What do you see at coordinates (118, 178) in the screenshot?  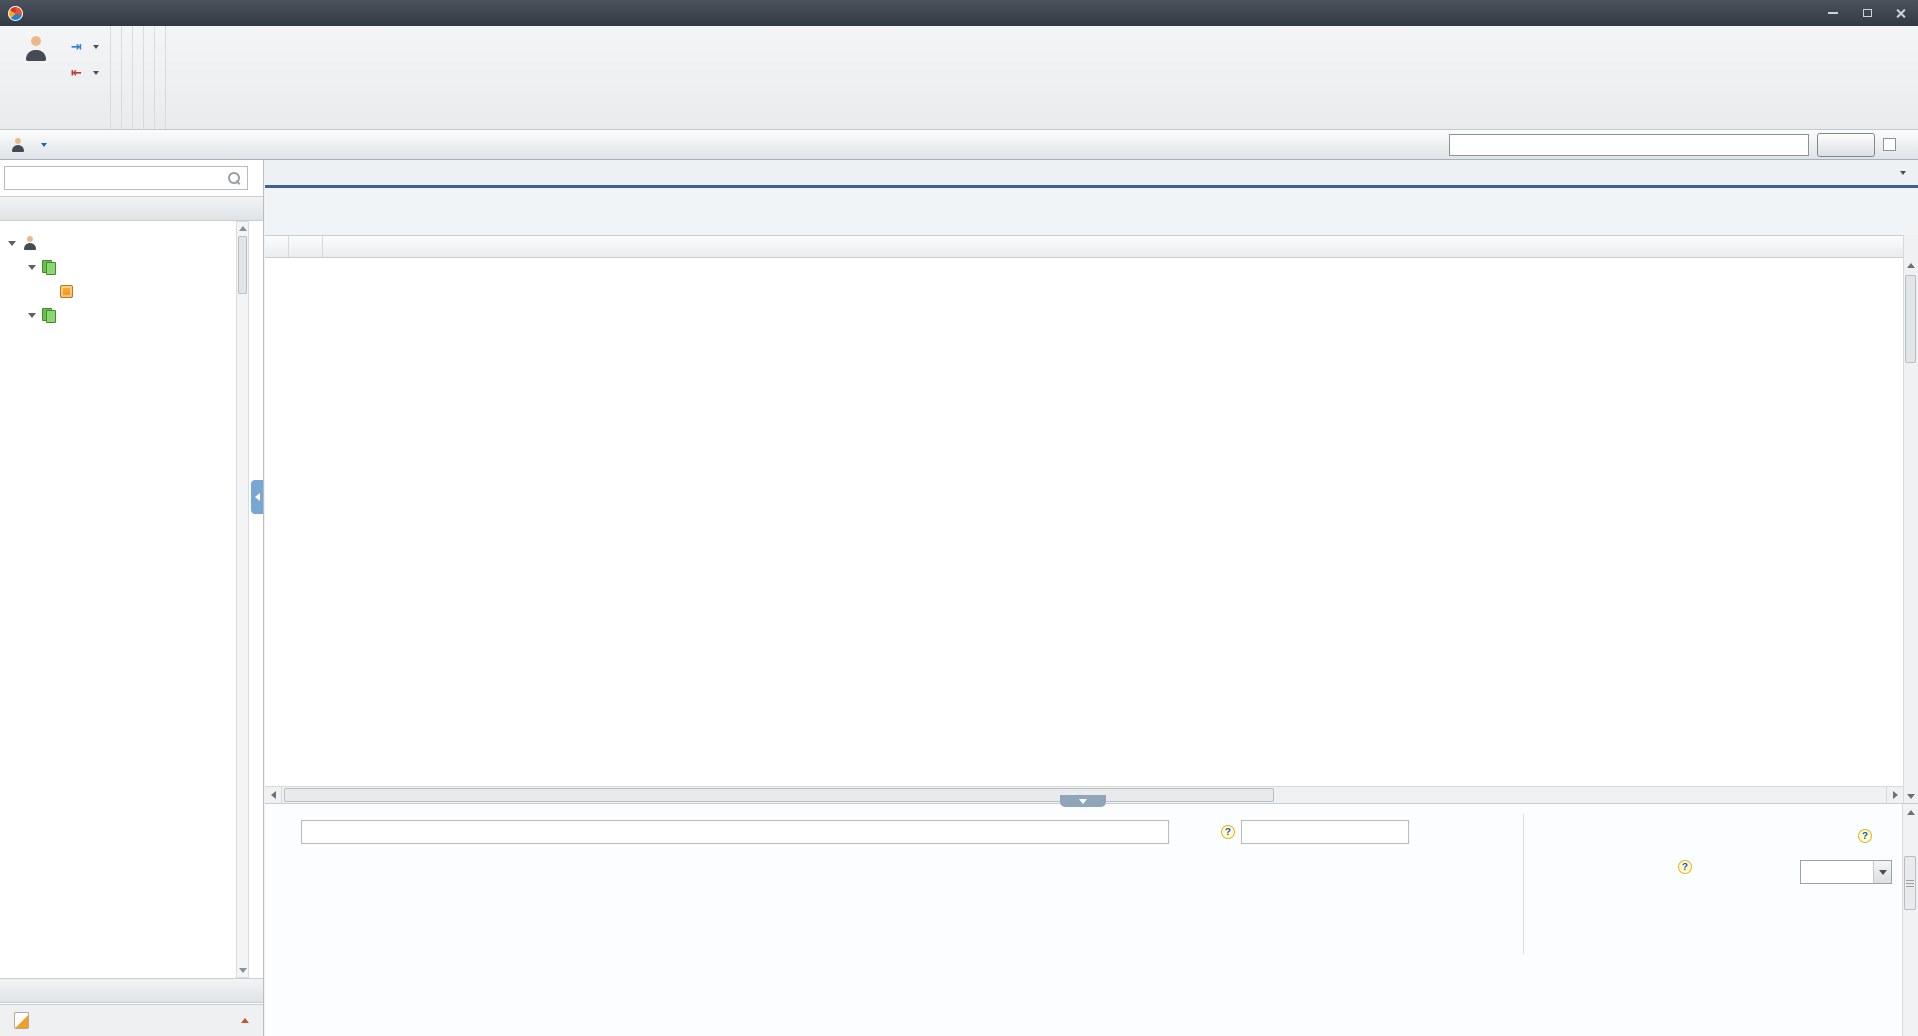 I see `sidebar-search-input` at bounding box center [118, 178].